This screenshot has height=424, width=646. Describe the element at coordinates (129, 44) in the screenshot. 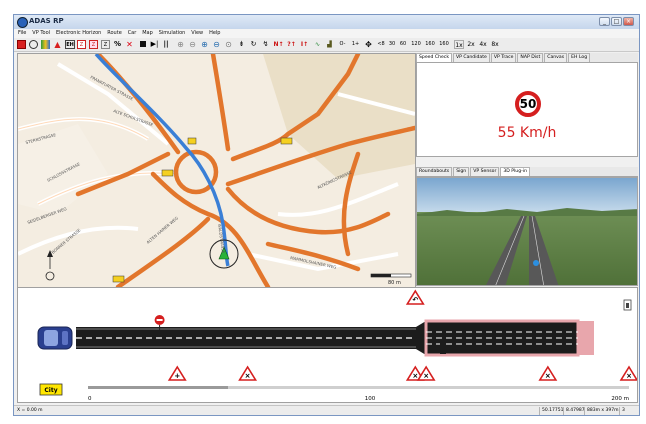

I see `cancel-icon: ✕` at that location.